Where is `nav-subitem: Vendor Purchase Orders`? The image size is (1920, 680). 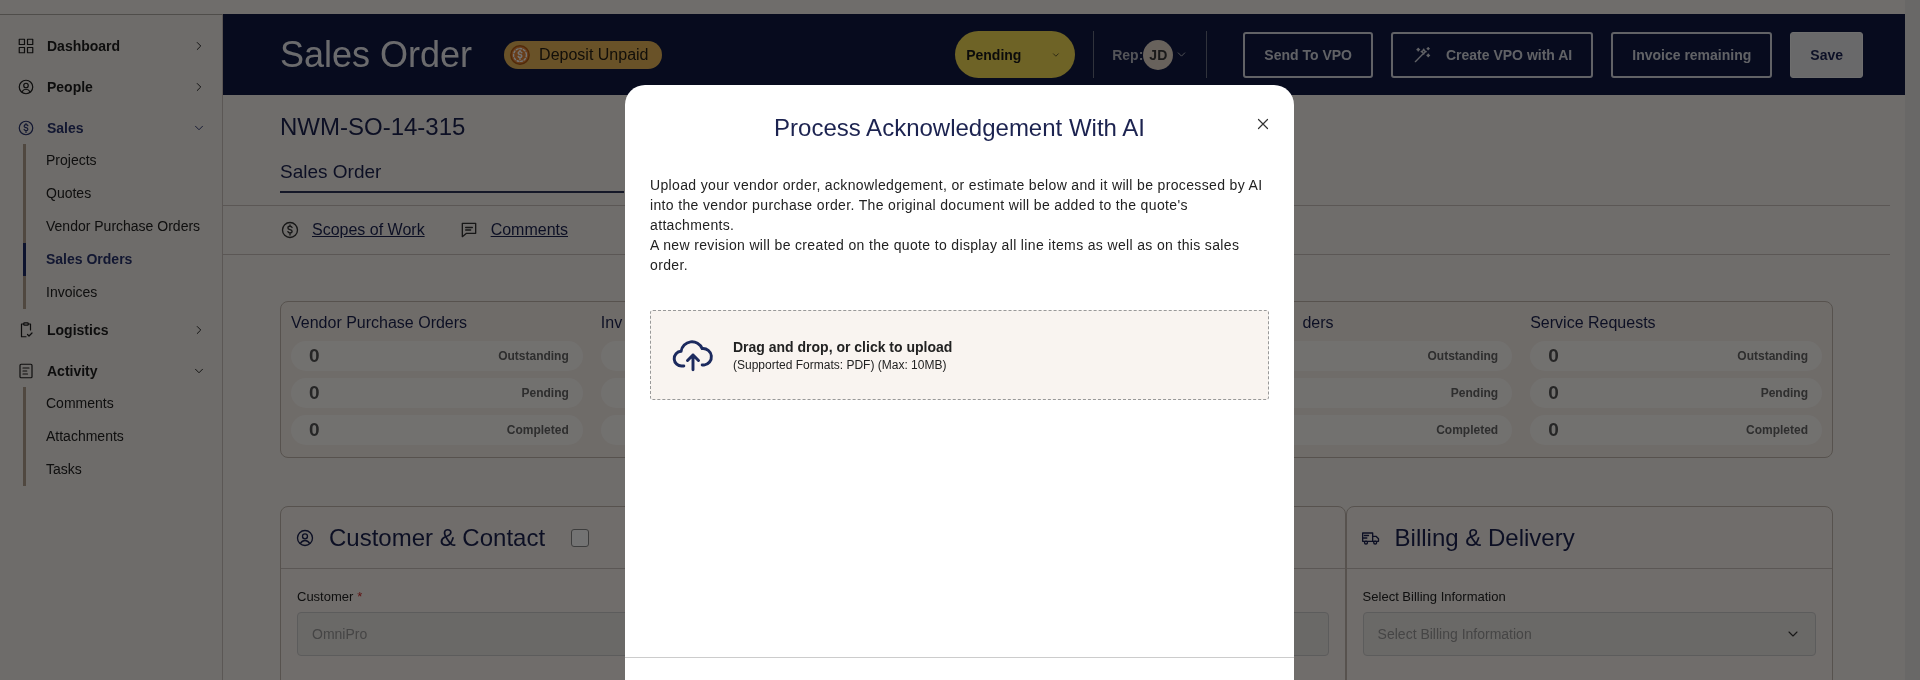
nav-subitem: Vendor Purchase Orders is located at coordinates (122, 226).